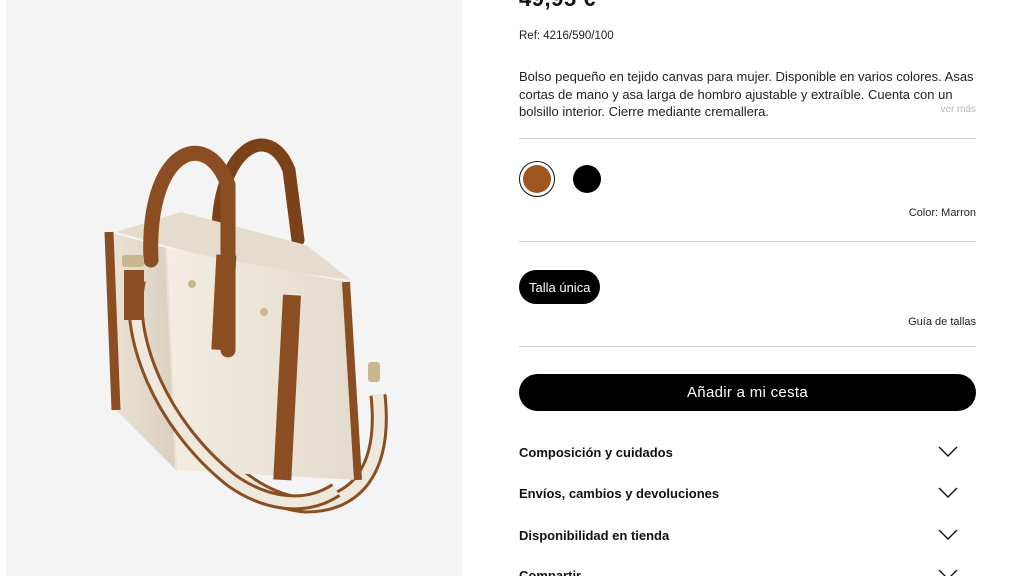 The image size is (1024, 576). What do you see at coordinates (747, 535) in the screenshot?
I see `accordion-store-availability: Disponibilidad en tienda` at bounding box center [747, 535].